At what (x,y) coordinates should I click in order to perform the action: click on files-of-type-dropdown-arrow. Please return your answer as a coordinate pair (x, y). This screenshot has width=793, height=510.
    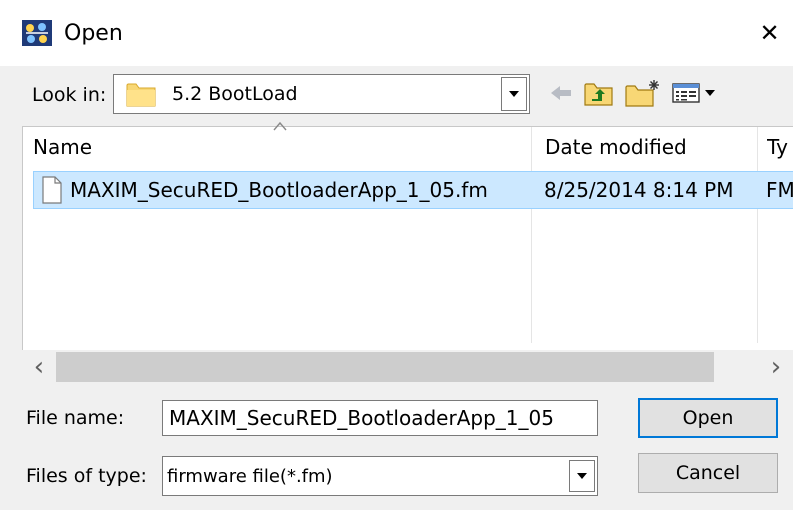
    Looking at the image, I should click on (582, 476).